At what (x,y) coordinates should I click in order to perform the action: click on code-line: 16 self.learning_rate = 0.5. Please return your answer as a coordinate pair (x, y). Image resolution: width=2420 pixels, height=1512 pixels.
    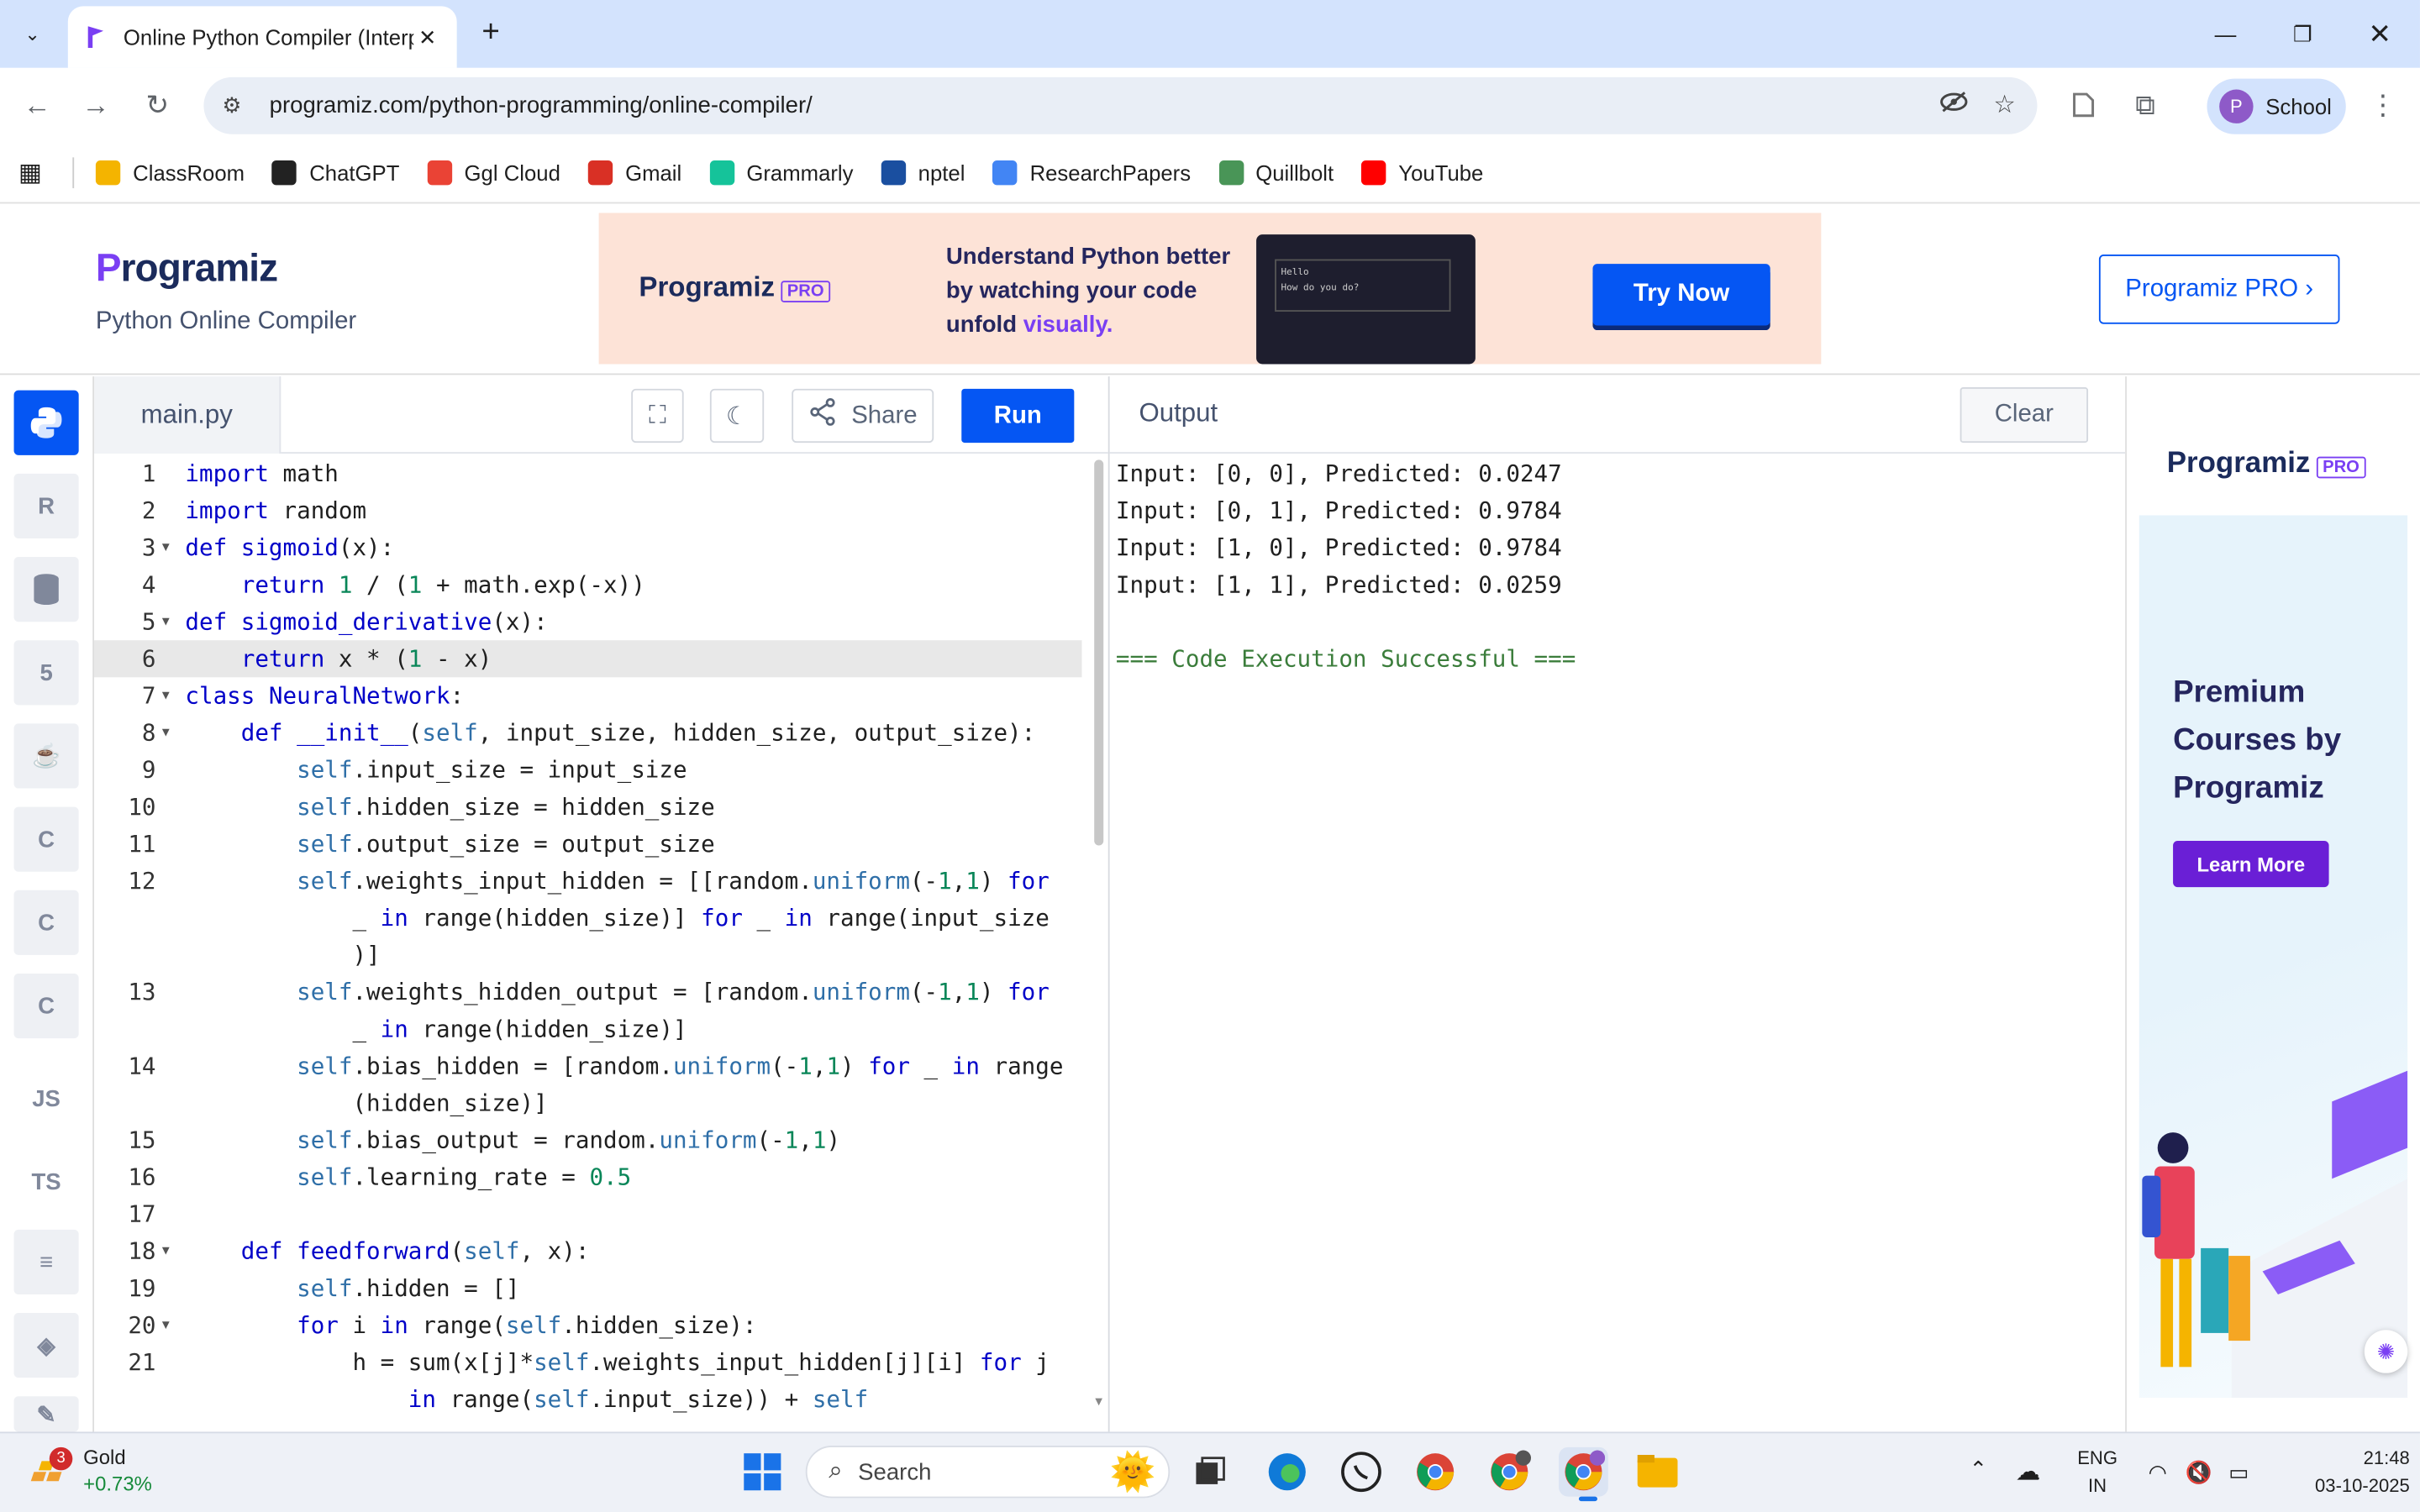
    Looking at the image, I should click on (587, 1176).